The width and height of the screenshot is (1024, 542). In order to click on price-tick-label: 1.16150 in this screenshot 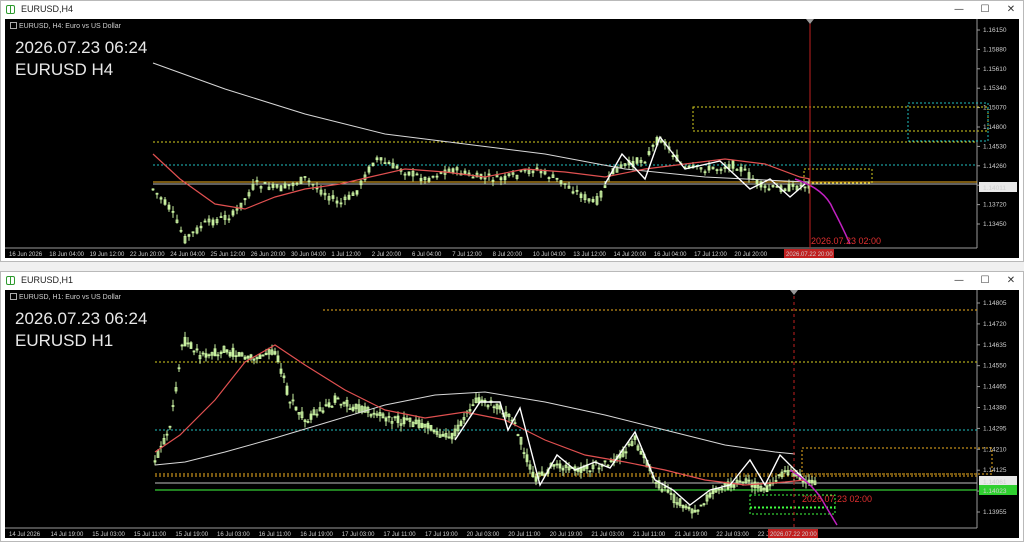, I will do `click(995, 30)`.